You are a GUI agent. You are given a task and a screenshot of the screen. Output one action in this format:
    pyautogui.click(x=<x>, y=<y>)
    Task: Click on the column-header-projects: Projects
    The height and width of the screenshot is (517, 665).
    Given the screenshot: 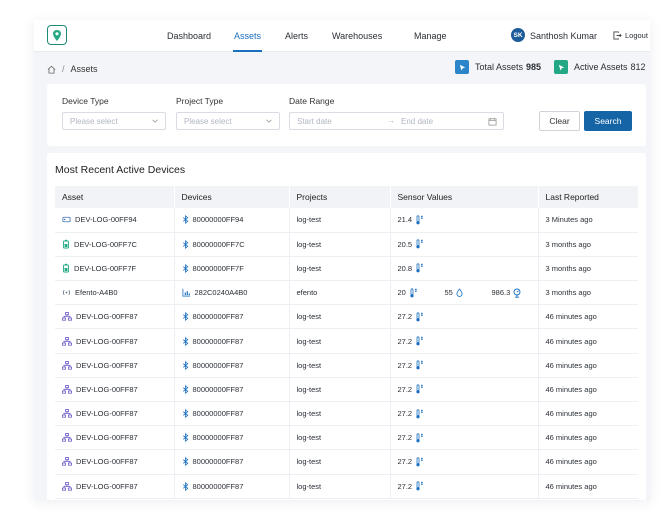 What is the action you would take?
    pyautogui.click(x=340, y=197)
    